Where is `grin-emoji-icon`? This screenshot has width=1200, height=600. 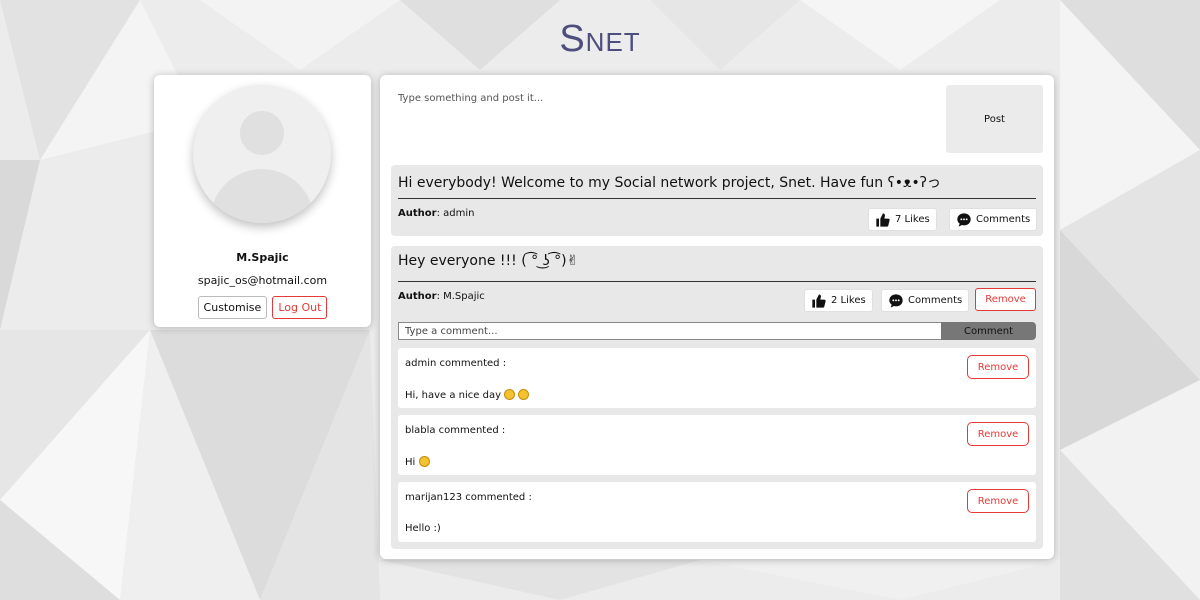
grin-emoji-icon is located at coordinates (424, 461).